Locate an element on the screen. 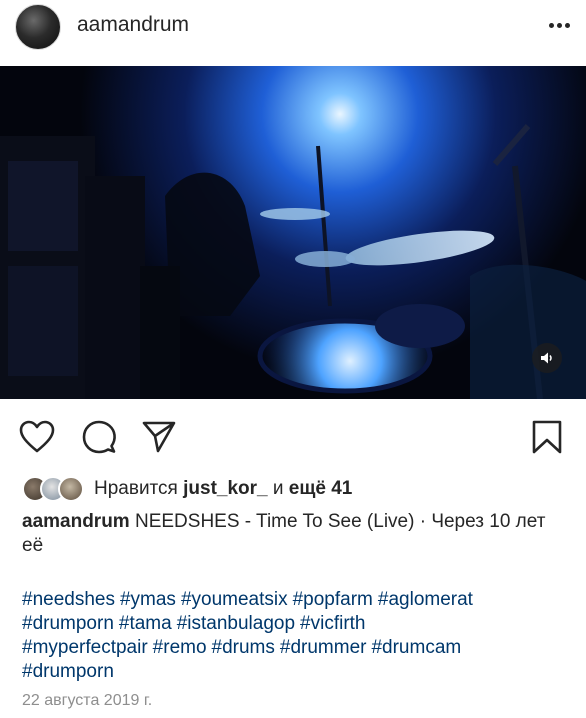 This screenshot has height=718, width=586. likes-text: Нравится just_kor_ и ещё 41 is located at coordinates (223, 489).